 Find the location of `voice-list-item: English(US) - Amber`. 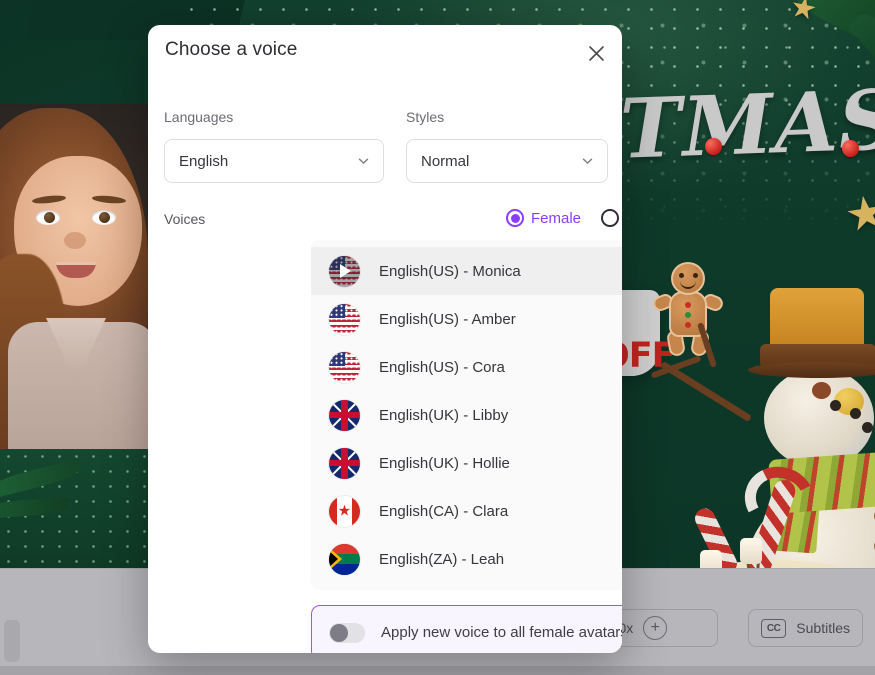

voice-list-item: English(US) - Amber is located at coordinates (466, 319).